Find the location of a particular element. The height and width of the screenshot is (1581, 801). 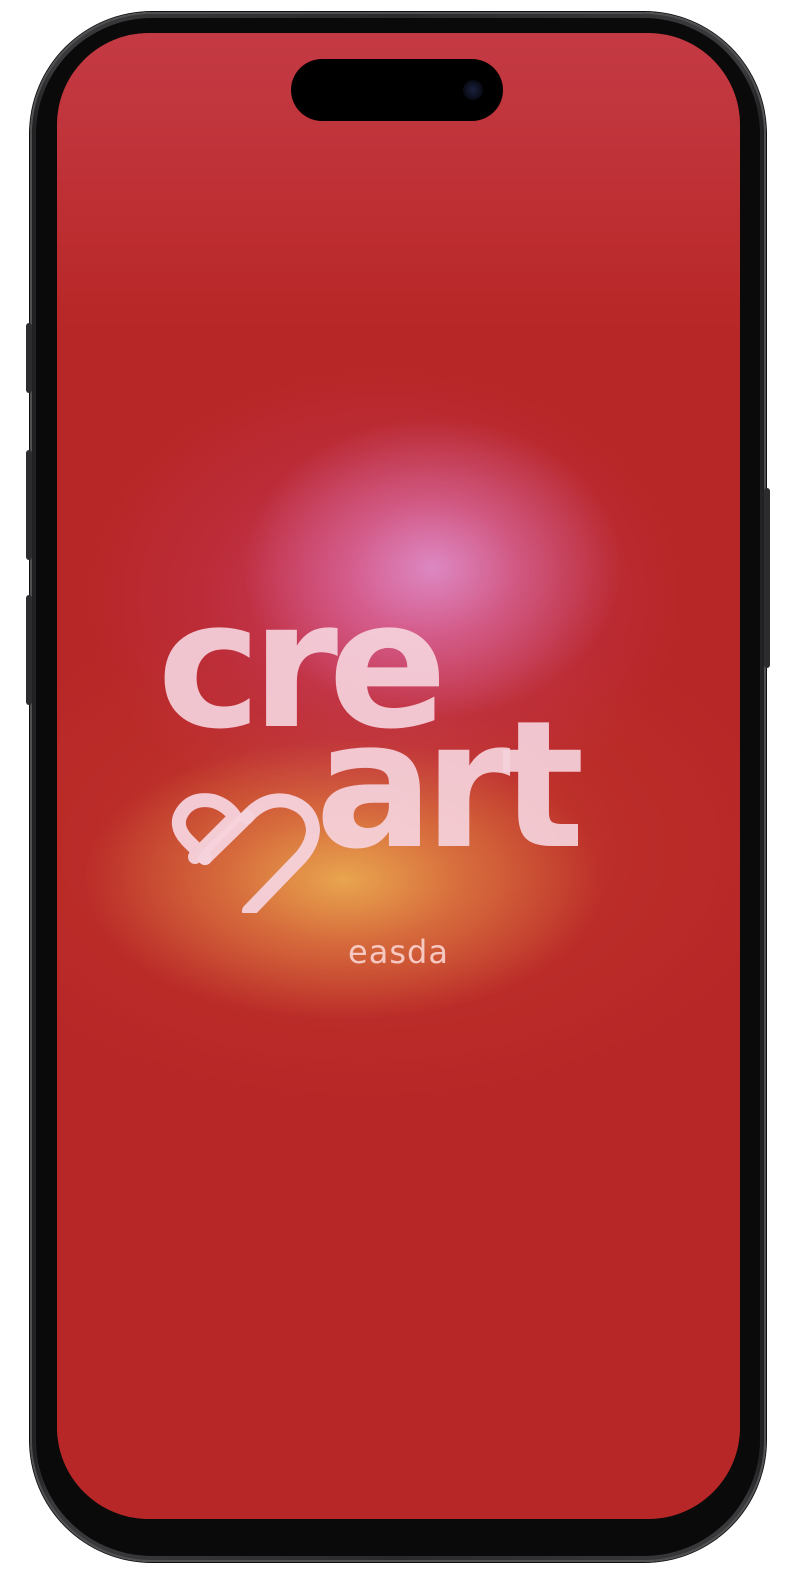

front-camera-icon is located at coordinates (473, 90).